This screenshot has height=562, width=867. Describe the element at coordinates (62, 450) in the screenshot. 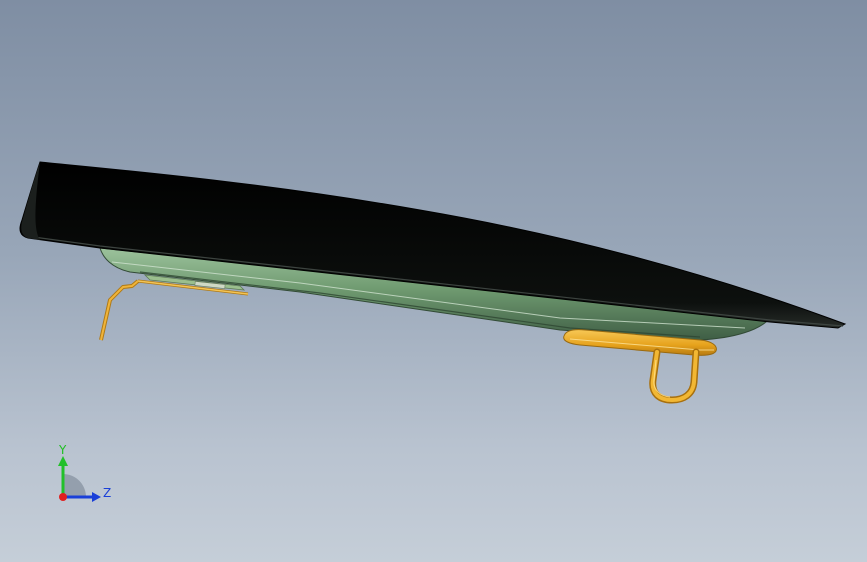

I see `y-axis-label: Y` at that location.